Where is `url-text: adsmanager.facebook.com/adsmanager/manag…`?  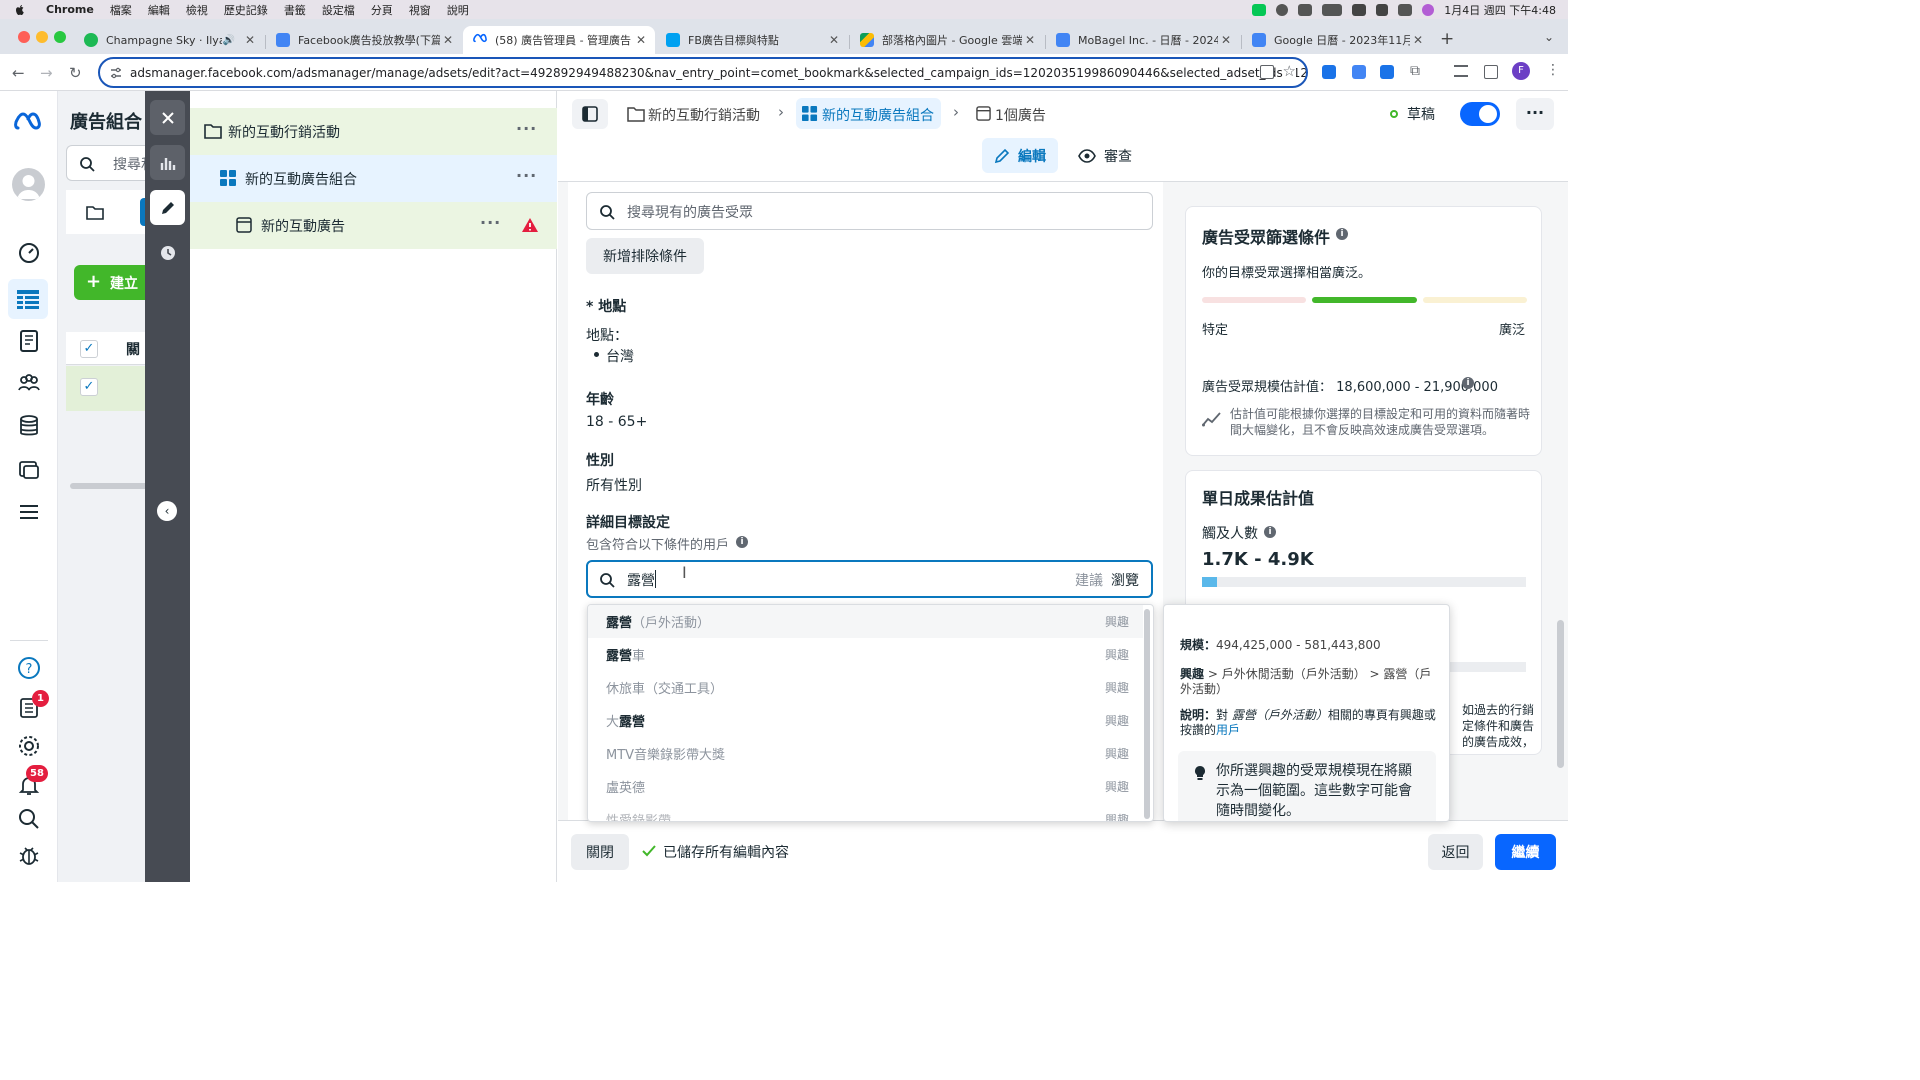 url-text: adsmanager.facebook.com/adsmanager/manag… is located at coordinates (718, 73).